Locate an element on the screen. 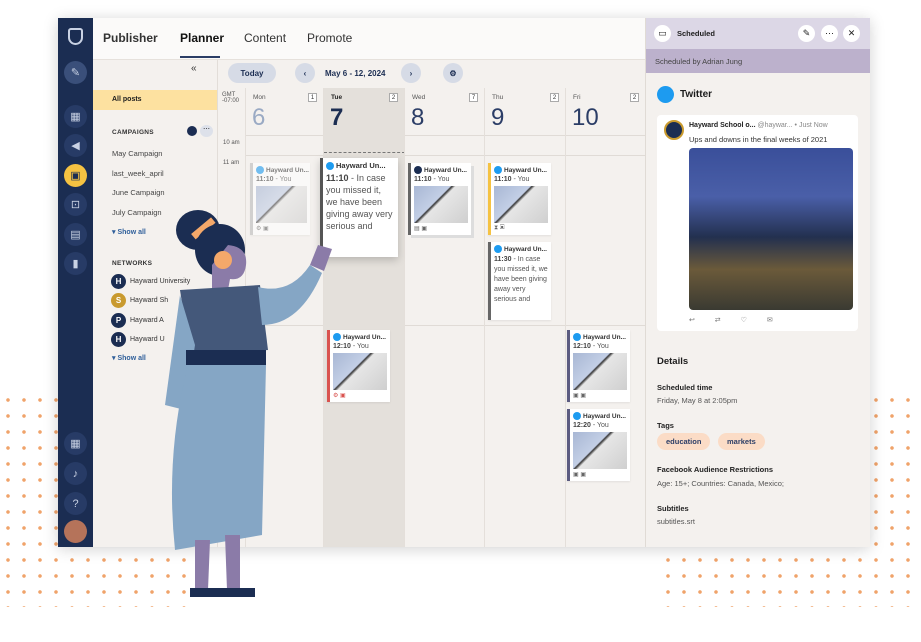 This screenshot has width=921, height=642. tag-chip: education is located at coordinates (684, 441).